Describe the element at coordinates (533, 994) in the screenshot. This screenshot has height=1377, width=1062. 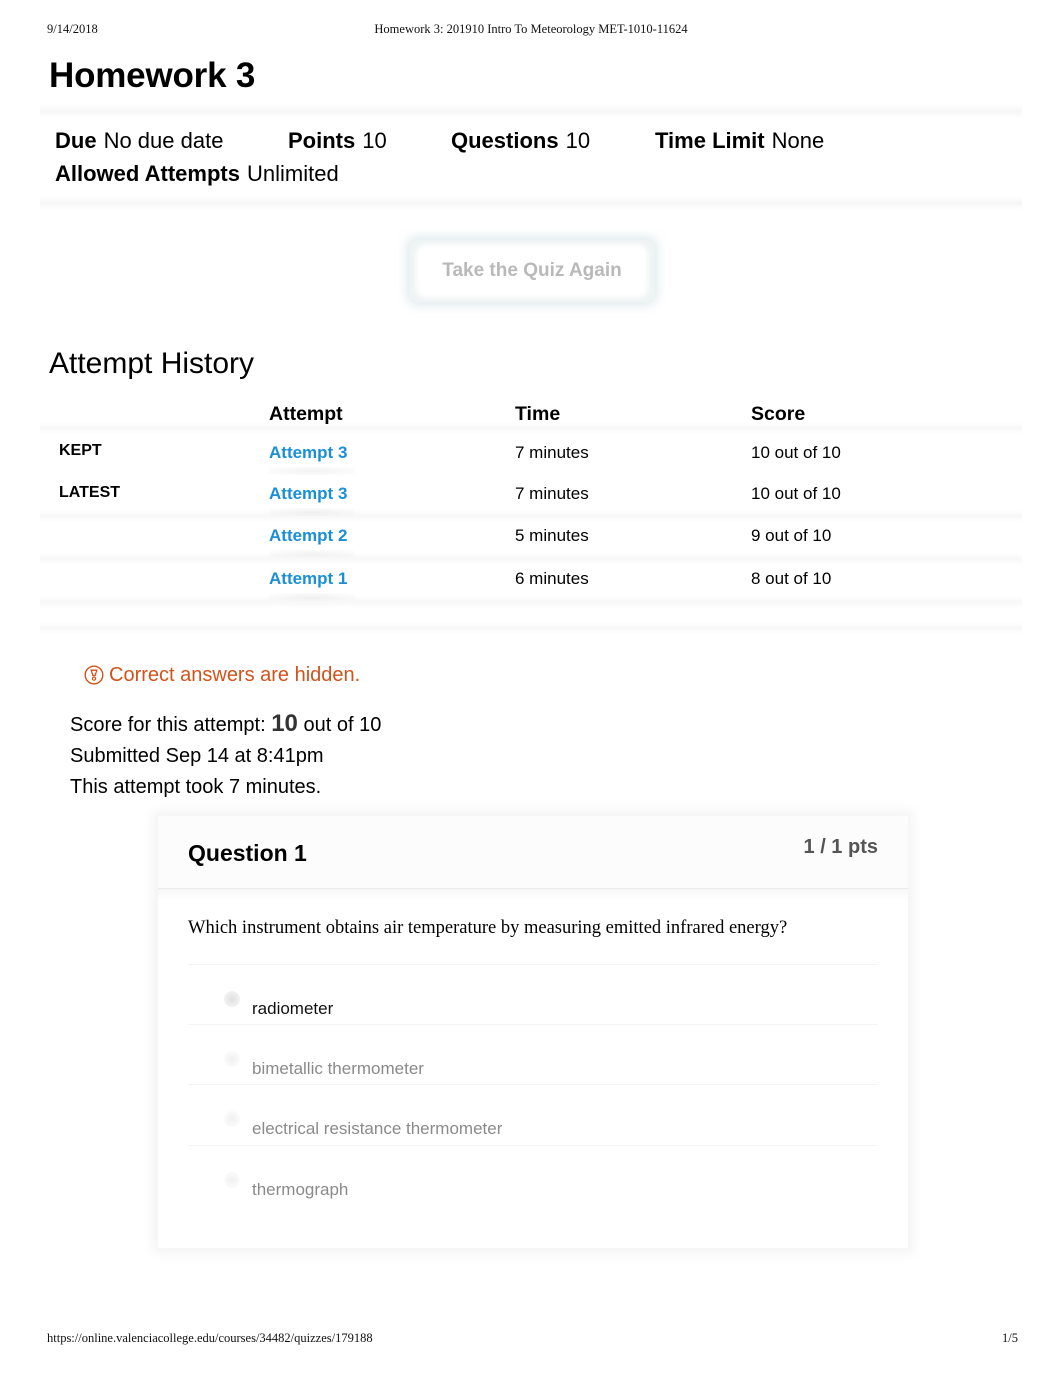
I see `answer-option: radiometer` at that location.